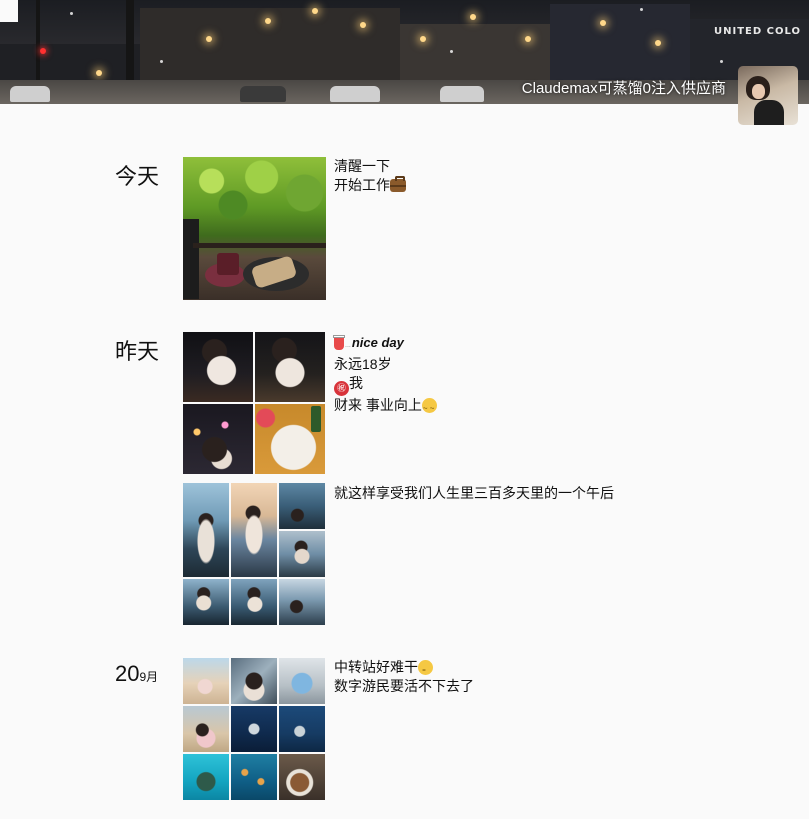 The image size is (809, 819). Describe the element at coordinates (356, 383) in the screenshot. I see `caption-line: 我` at that location.